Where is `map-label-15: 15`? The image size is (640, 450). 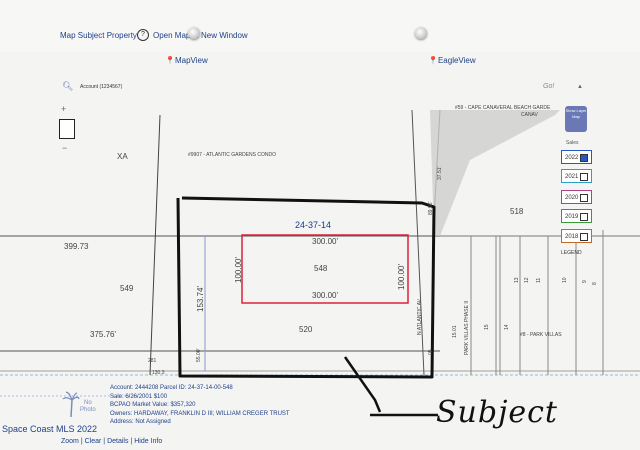
map-label-15: 15 is located at coordinates (487, 327).